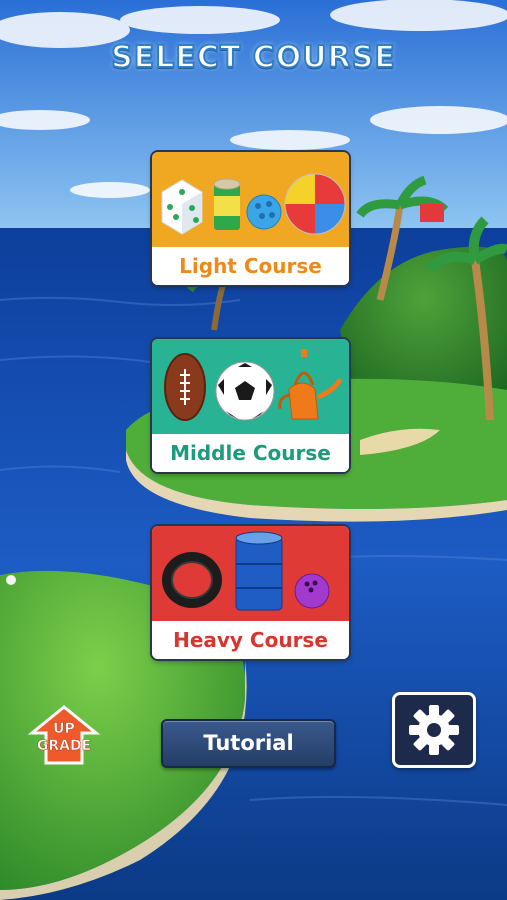 This screenshot has width=507, height=900. I want to click on light-course-button: Light Course, so click(250, 218).